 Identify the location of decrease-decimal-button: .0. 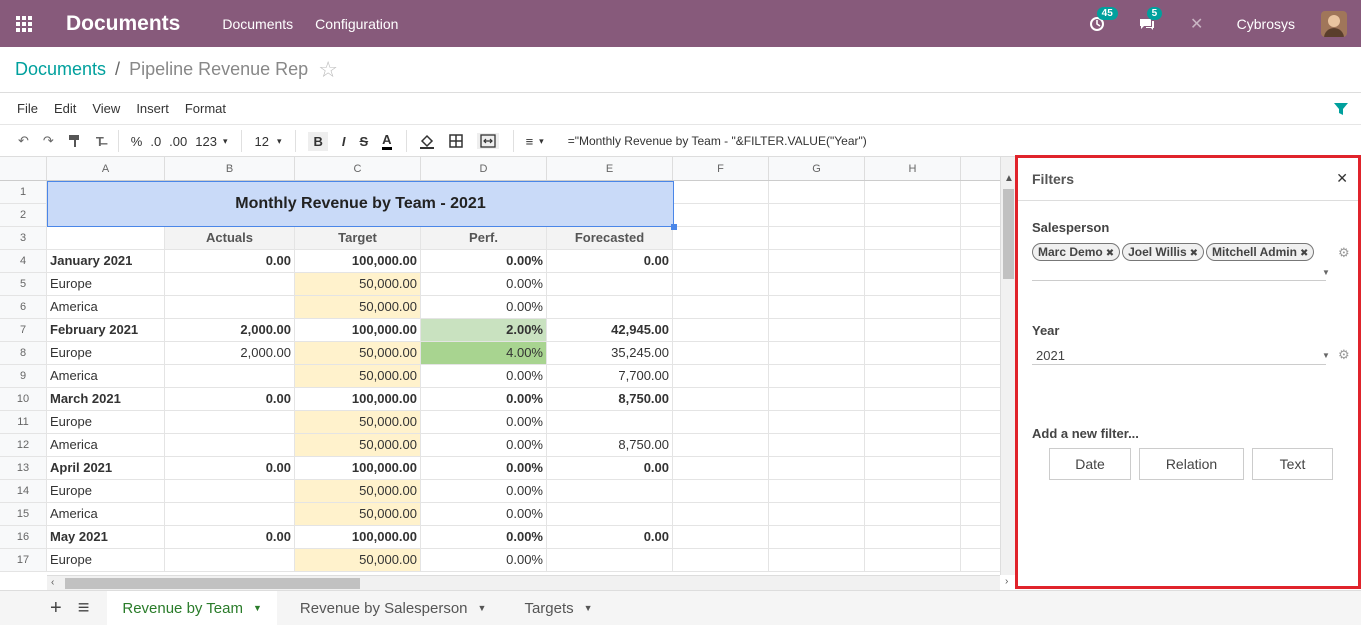
(155, 141).